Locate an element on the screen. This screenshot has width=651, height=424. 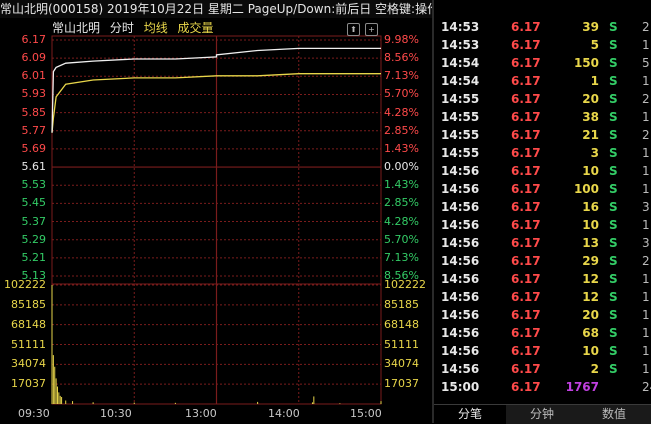
tick-row: 15:00 6.17 1767 24 is located at coordinates (543, 387).